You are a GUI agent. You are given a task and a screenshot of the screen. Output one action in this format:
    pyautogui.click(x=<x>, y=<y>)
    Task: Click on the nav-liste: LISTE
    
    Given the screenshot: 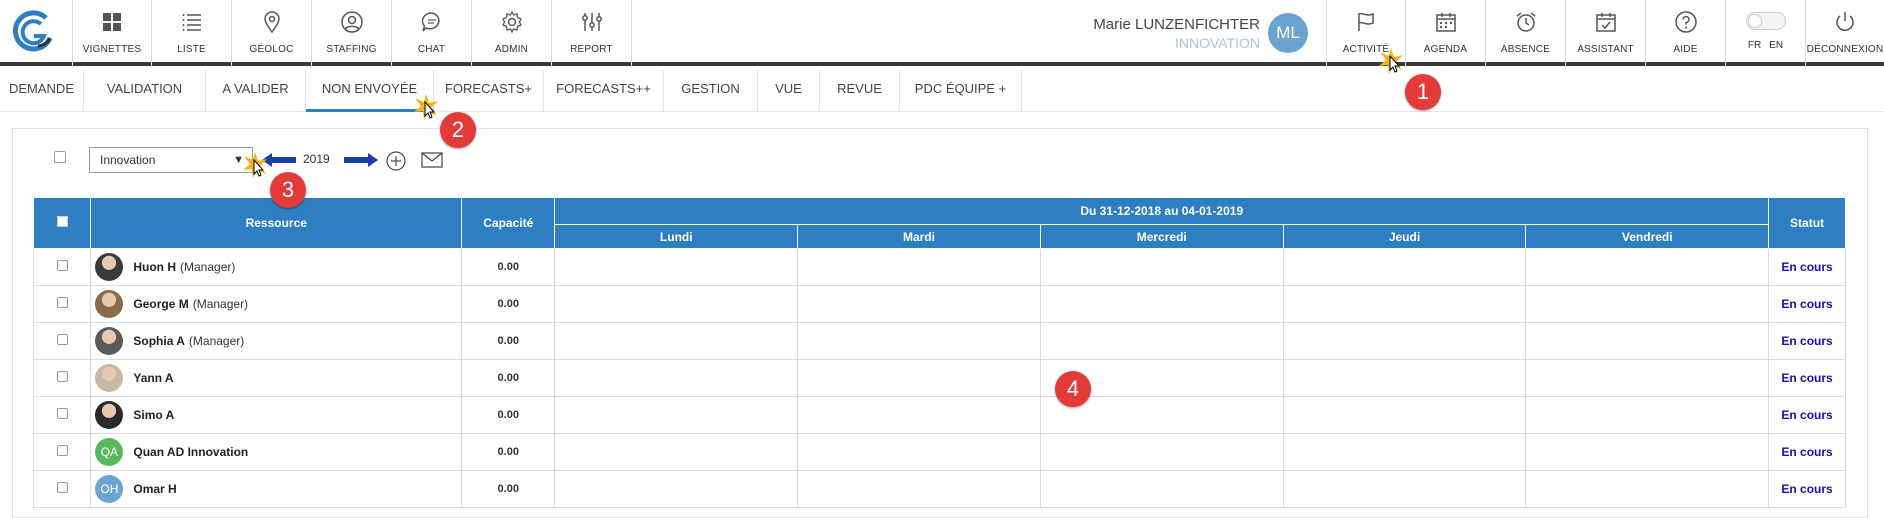 What is the action you would take?
    pyautogui.click(x=192, y=33)
    